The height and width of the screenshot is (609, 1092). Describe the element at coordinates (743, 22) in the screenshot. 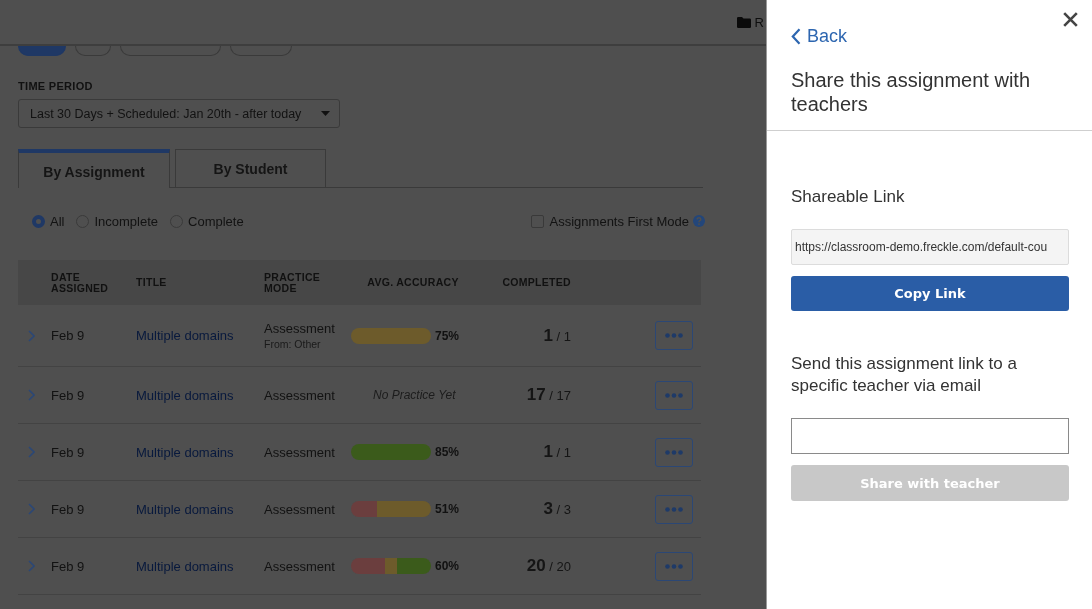

I see `folder-icon` at that location.